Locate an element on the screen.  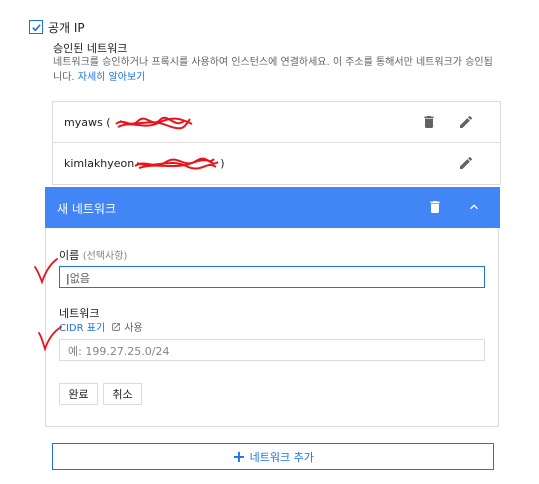
delete-new-network-button is located at coordinates (435, 207).